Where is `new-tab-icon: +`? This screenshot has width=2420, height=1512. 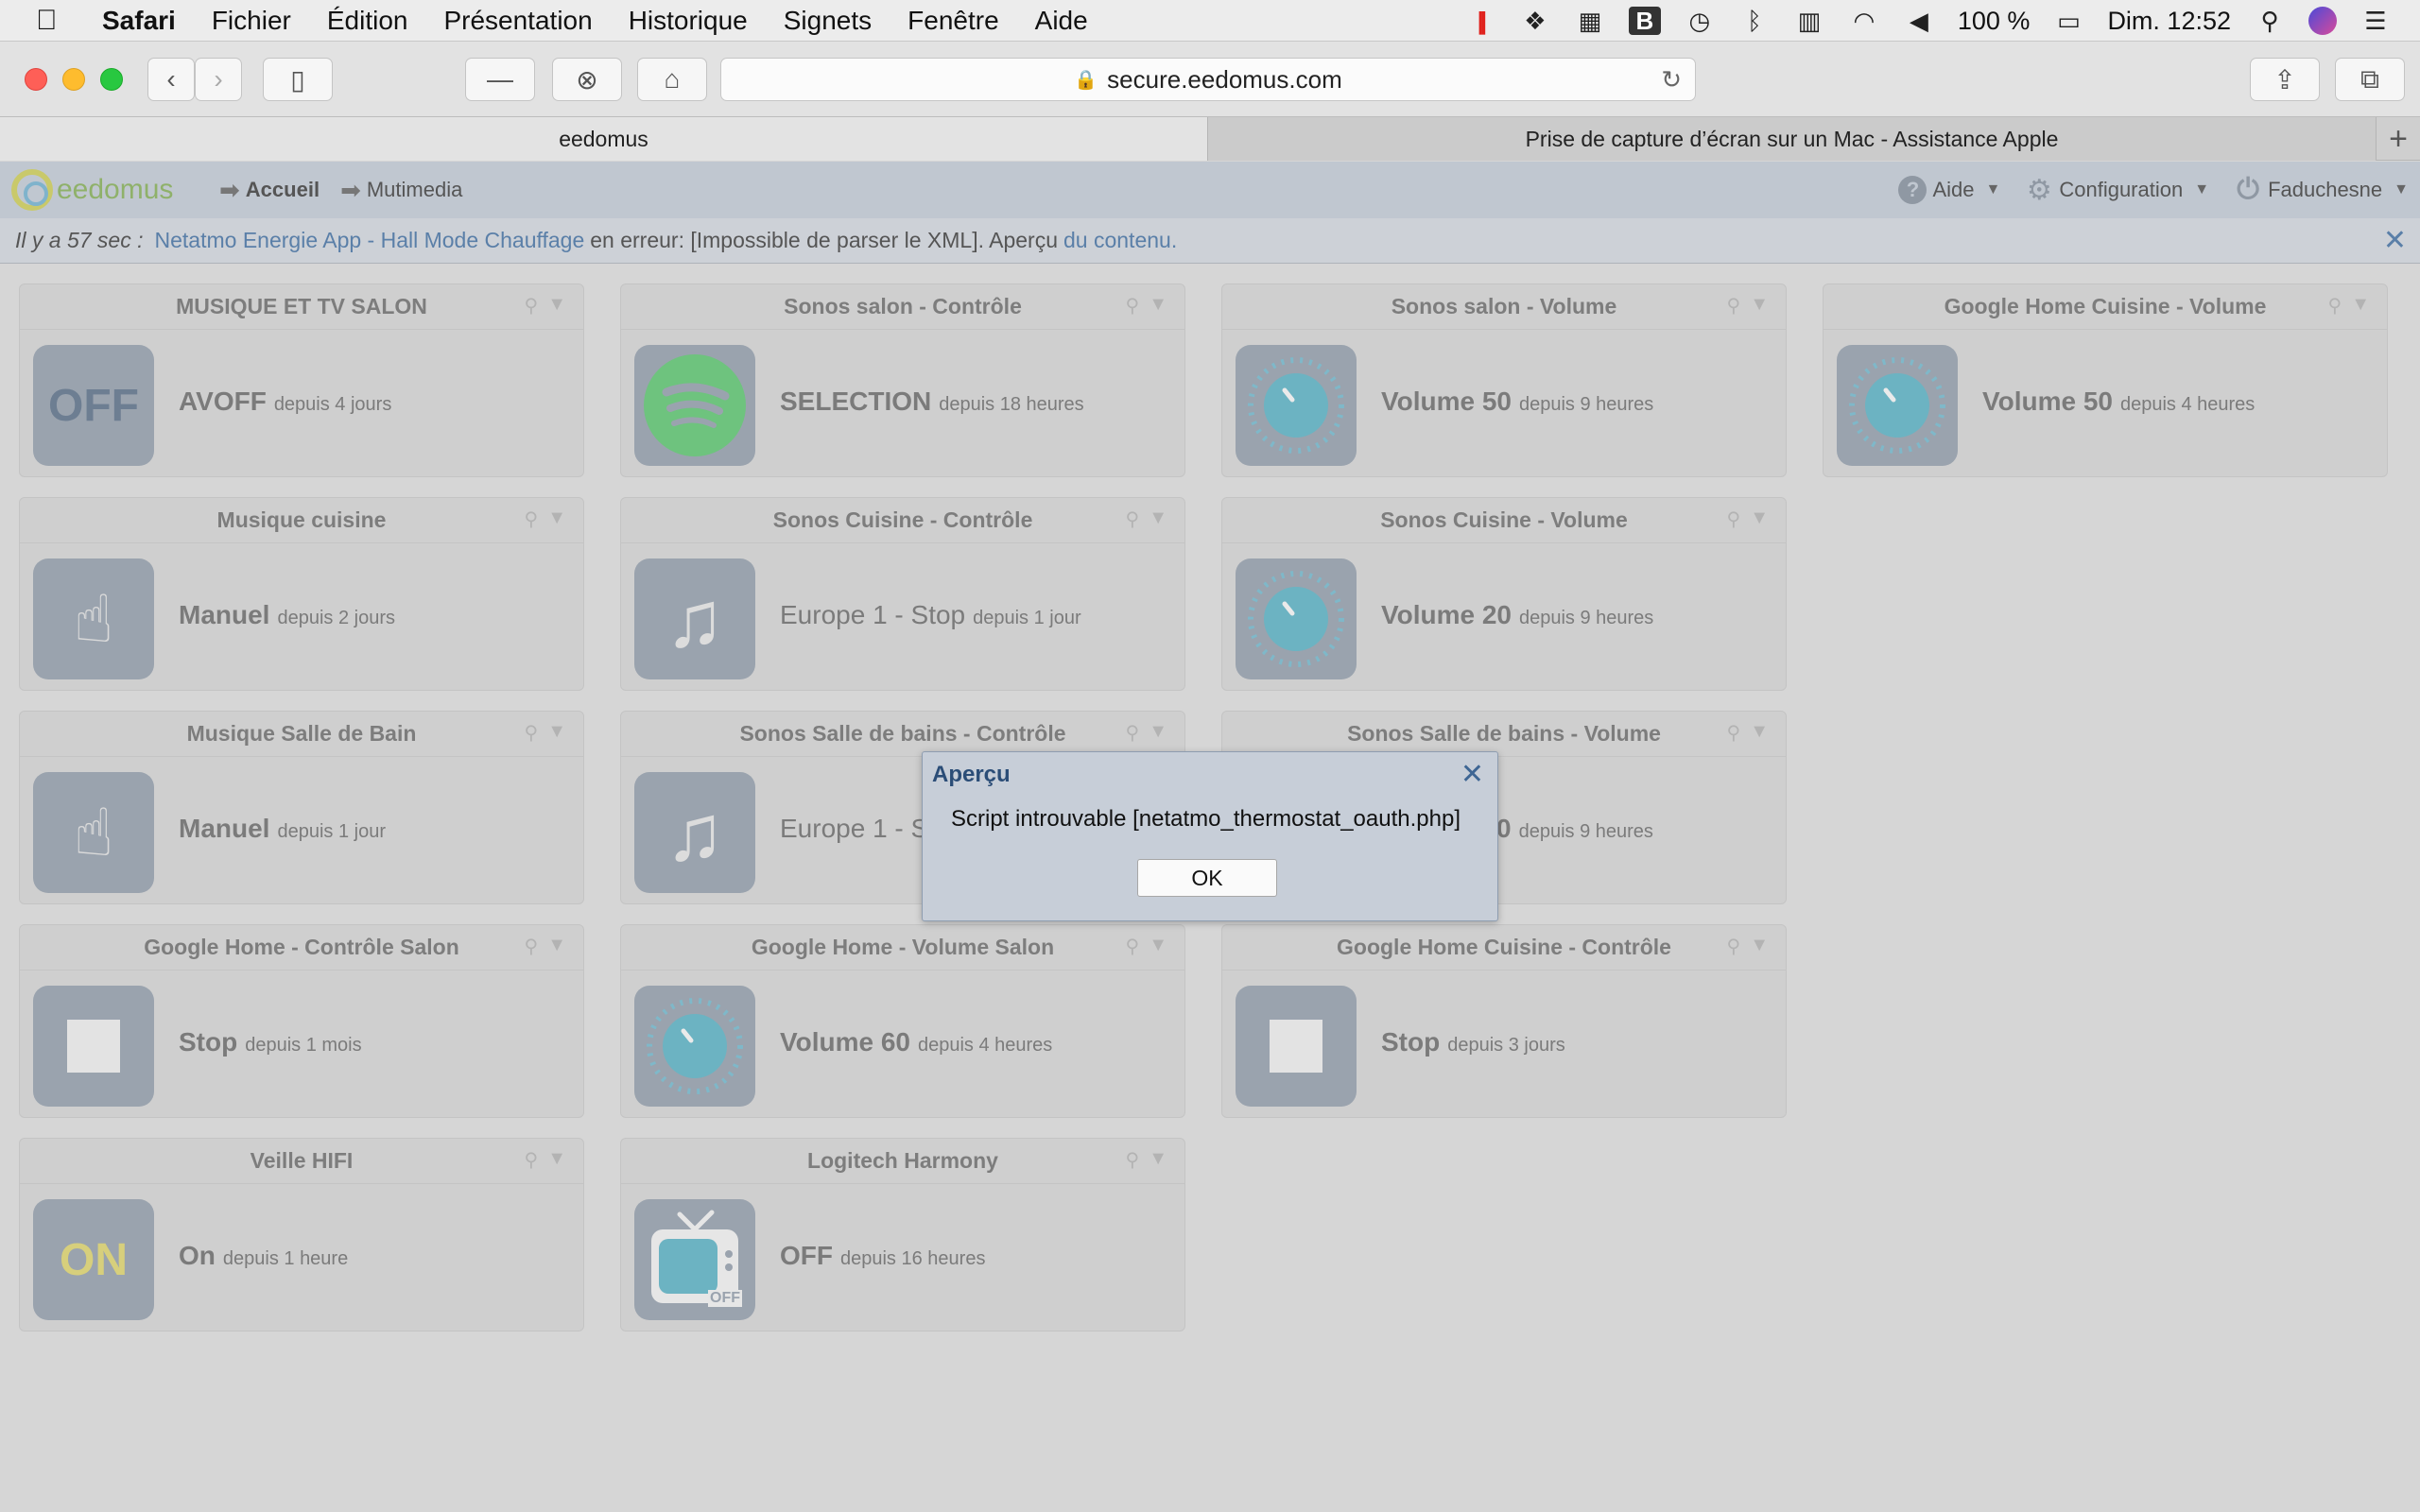
new-tab-icon: + is located at coordinates (2398, 139).